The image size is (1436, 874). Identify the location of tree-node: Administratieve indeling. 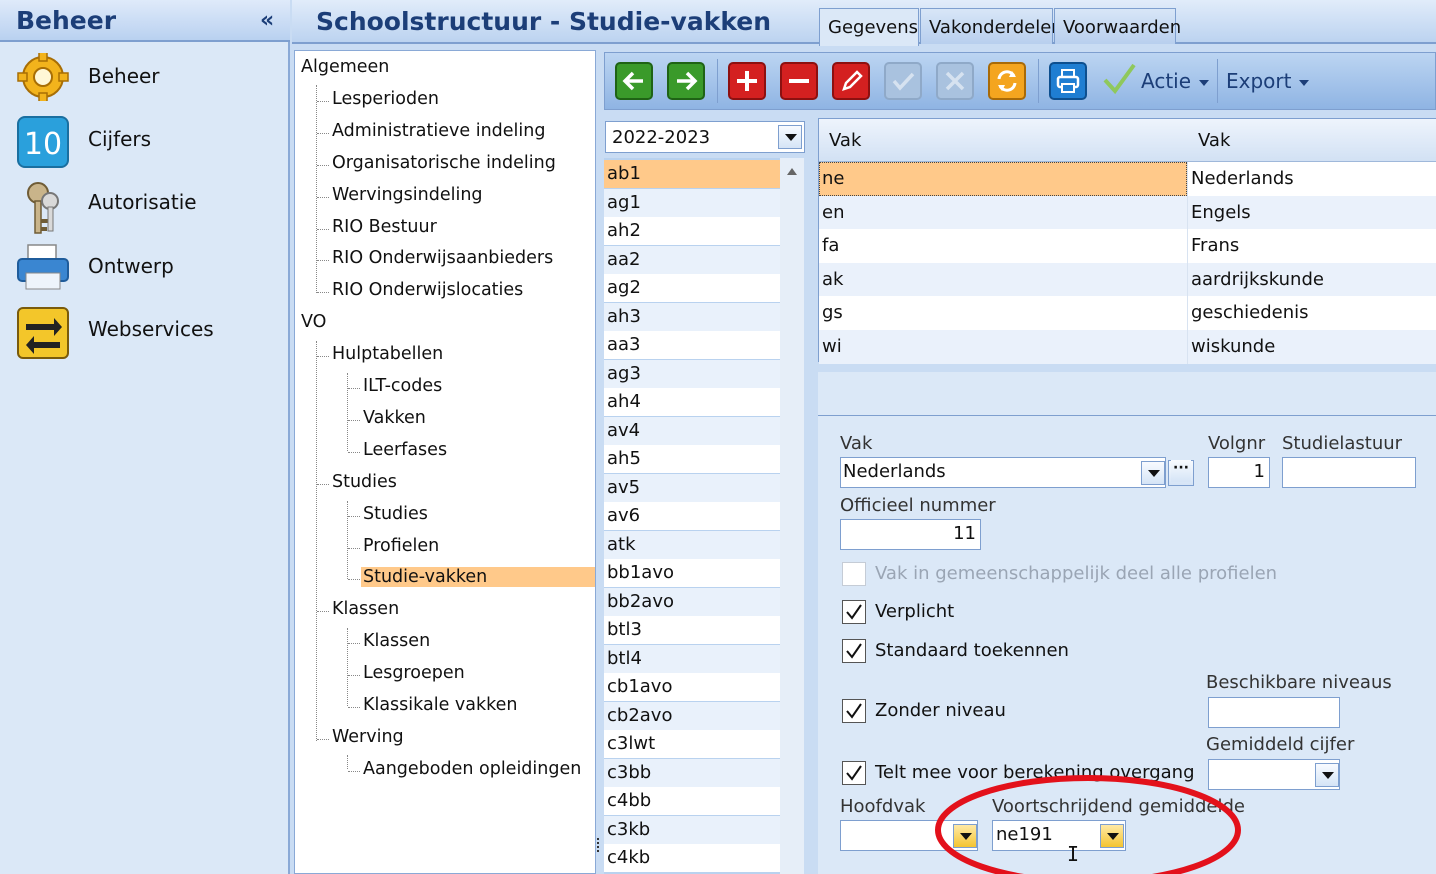
(438, 131).